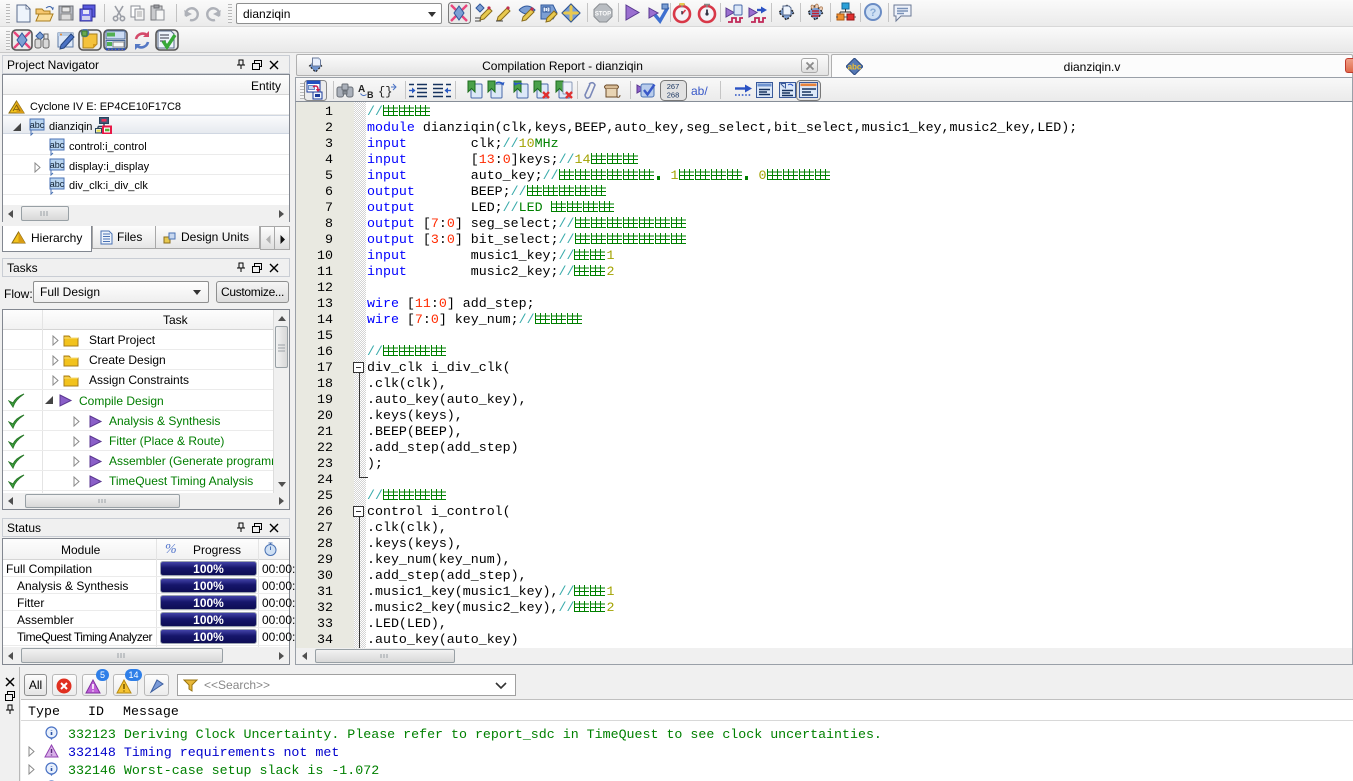 The width and height of the screenshot is (1353, 781). Describe the element at coordinates (361, 89) in the screenshot. I see `svg-text: A` at that location.